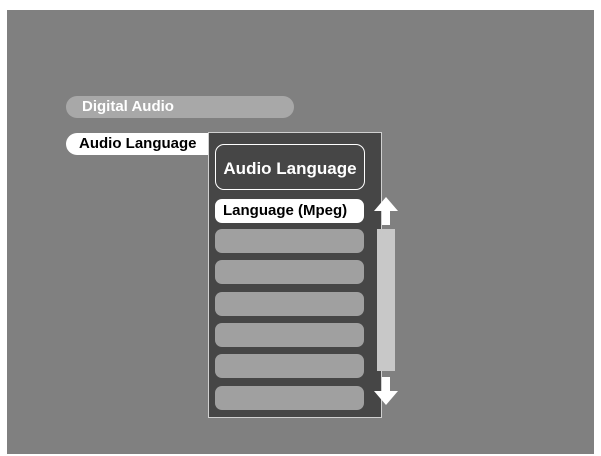 Image resolution: width=601 pixels, height=456 pixels. What do you see at coordinates (138, 144) in the screenshot?
I see `menu-item-audio-language: Audio Language` at bounding box center [138, 144].